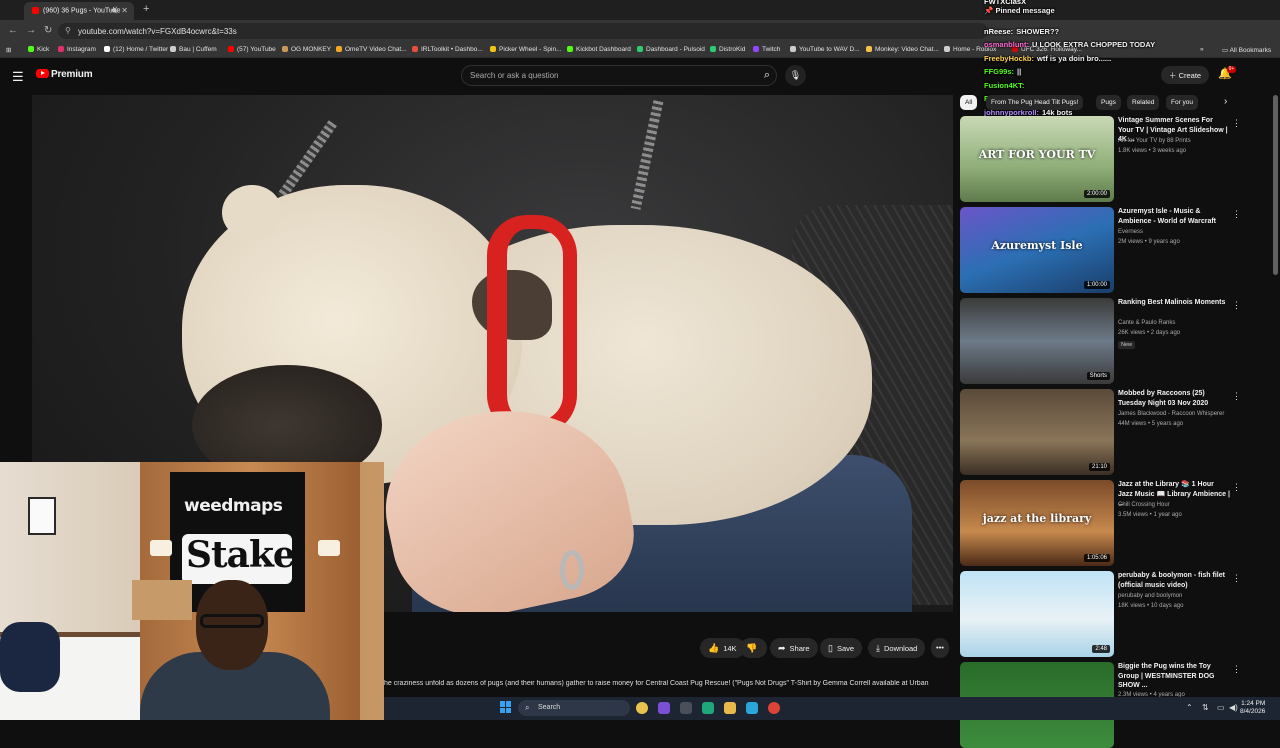 The image size is (1280, 748). I want to click on bookmark-item: Dashboard - Pulsoid, so click(671, 49).